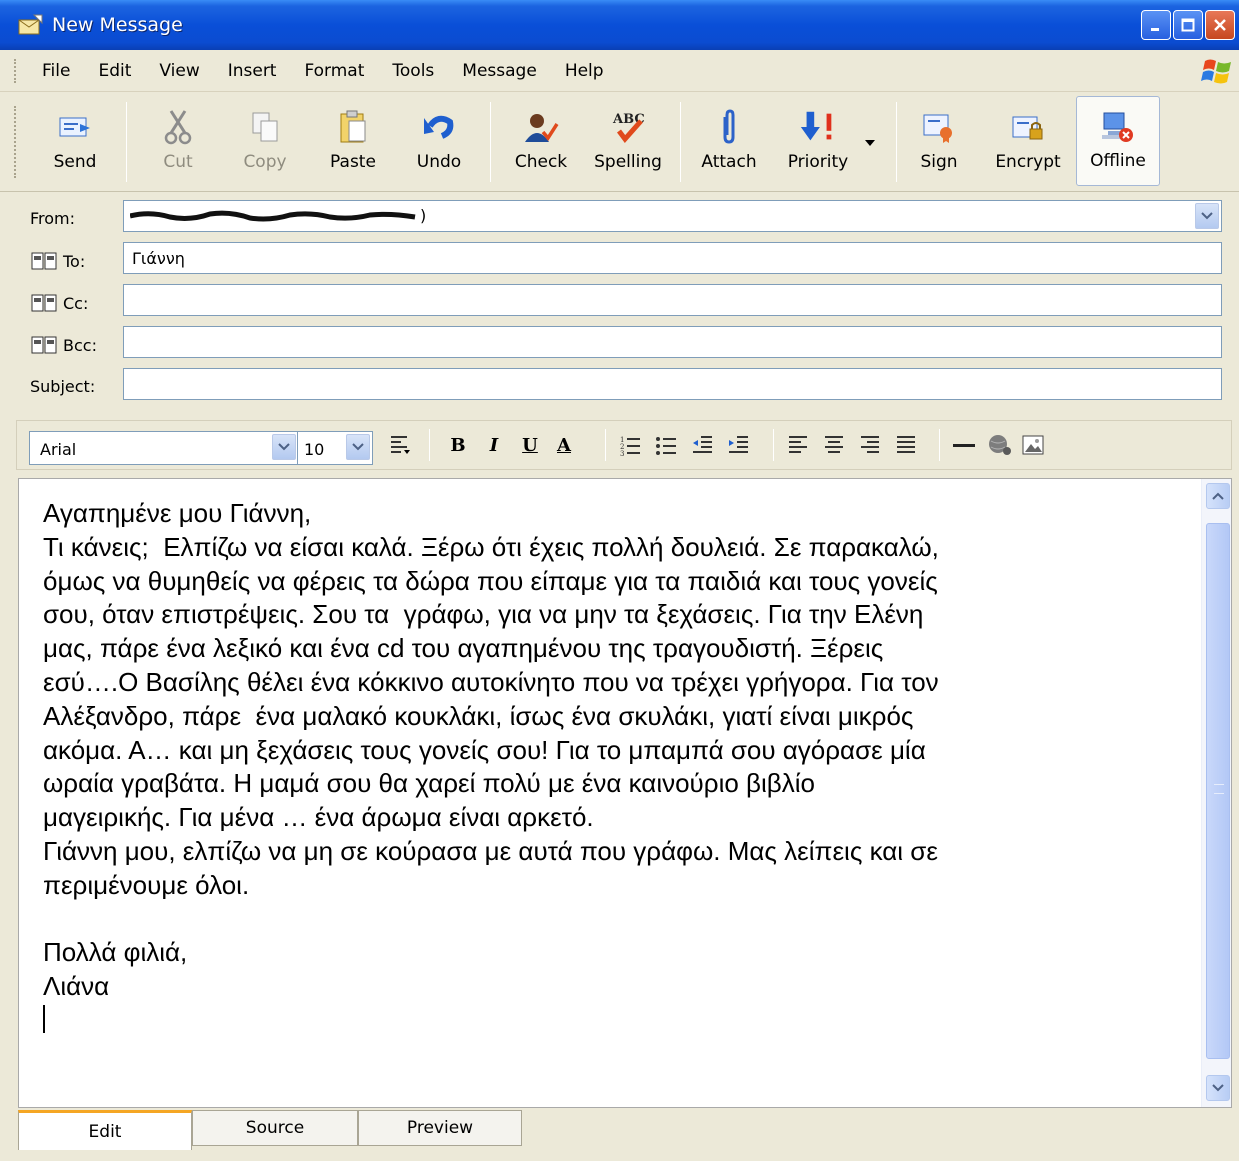  I want to click on undo-button: Undo, so click(439, 141).